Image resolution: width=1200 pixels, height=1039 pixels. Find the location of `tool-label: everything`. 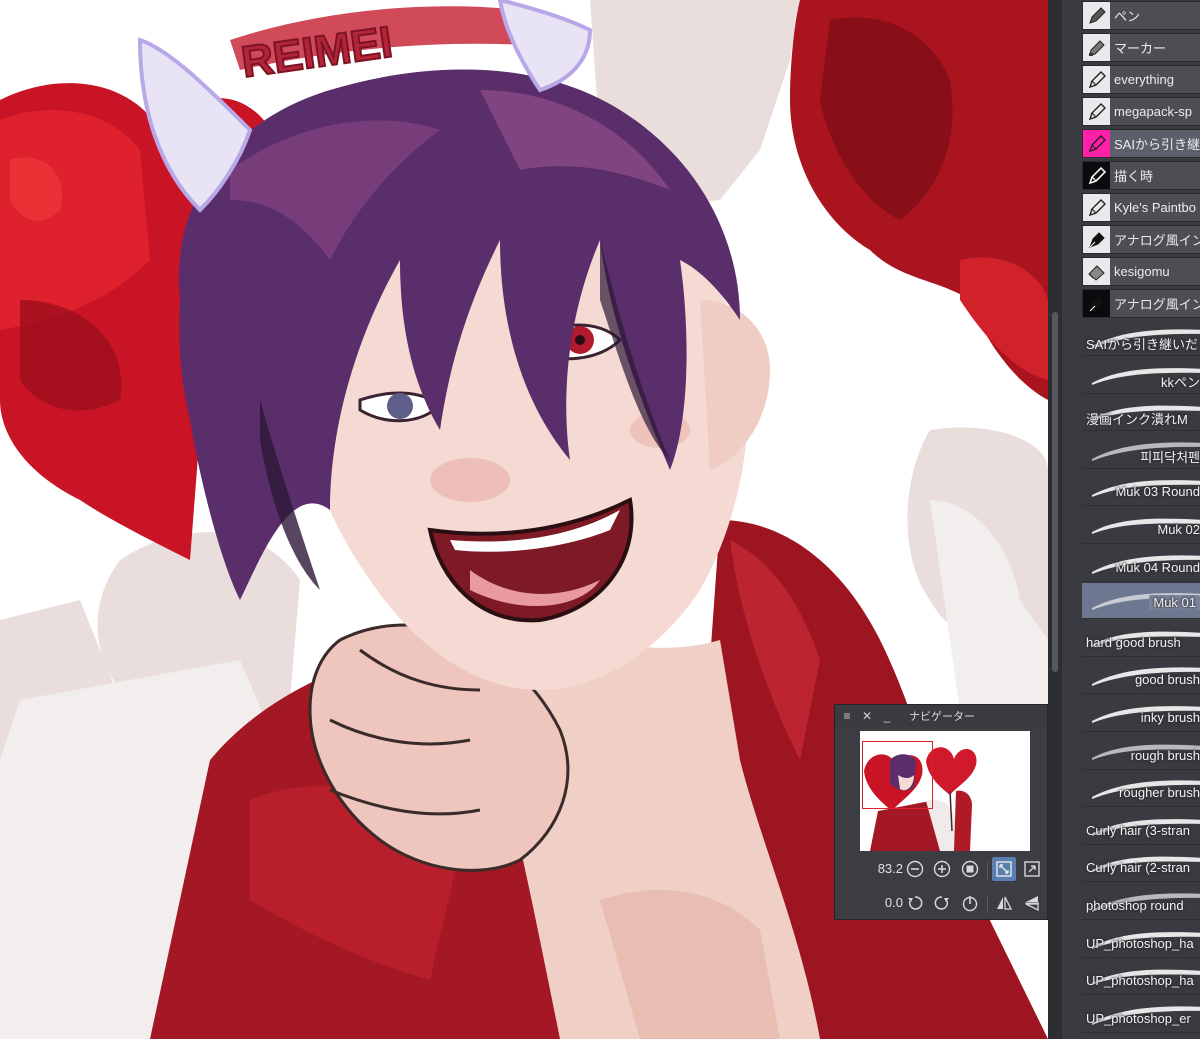

tool-label: everything is located at coordinates (1144, 79).